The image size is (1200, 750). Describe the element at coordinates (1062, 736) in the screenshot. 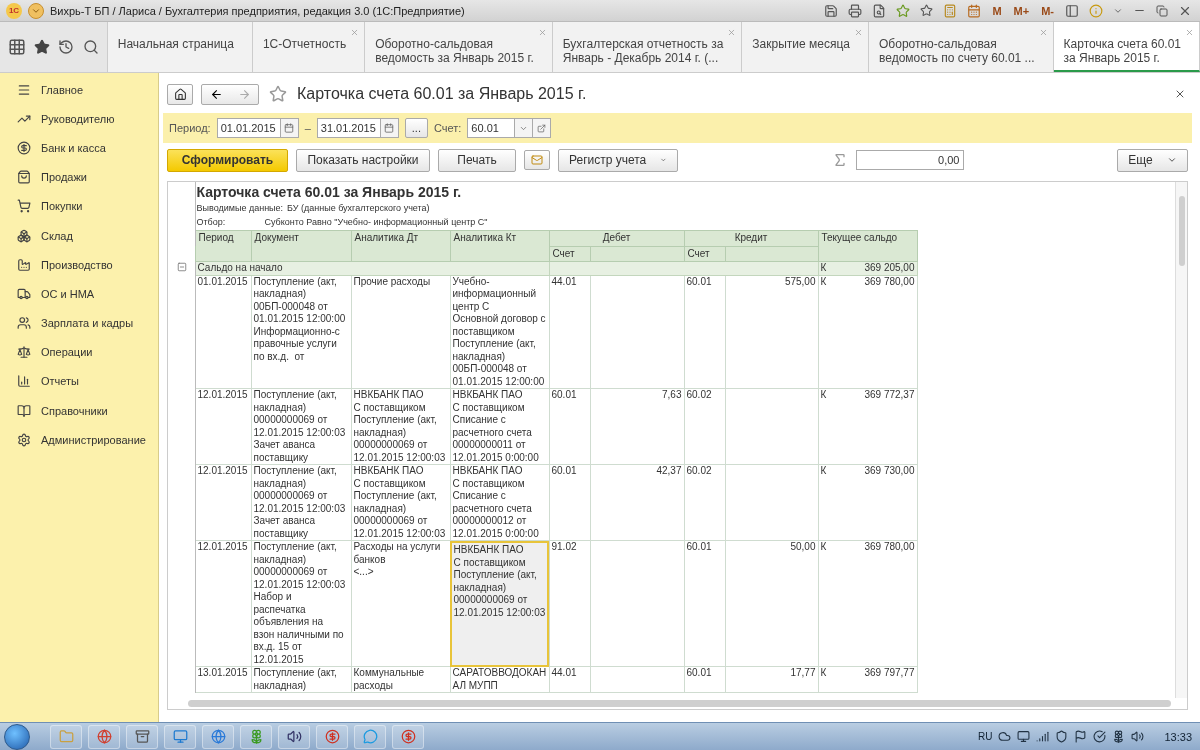

I see `shield-icon` at that location.